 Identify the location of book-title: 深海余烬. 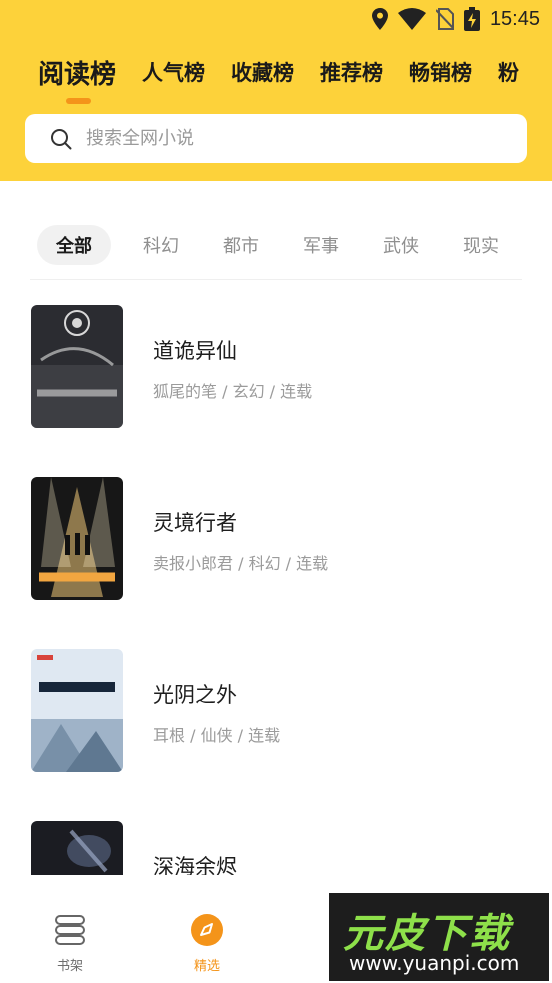
(195, 865).